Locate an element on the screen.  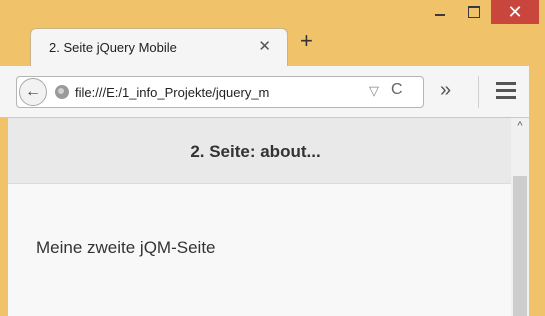
page-body-text: Meine zweite jQM-Seite is located at coordinates (126, 247).